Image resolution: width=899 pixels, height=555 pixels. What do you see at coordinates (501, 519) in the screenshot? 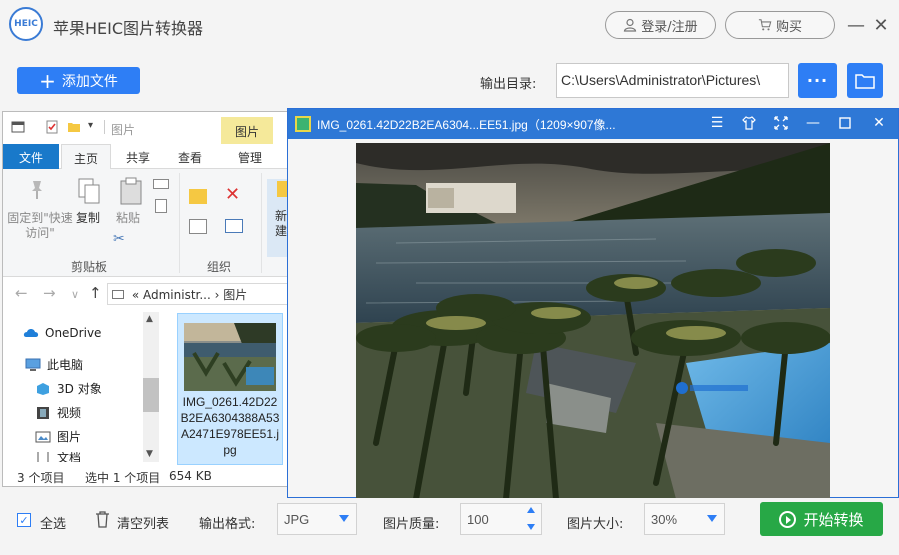
I see `quality-stepper: 100` at bounding box center [501, 519].